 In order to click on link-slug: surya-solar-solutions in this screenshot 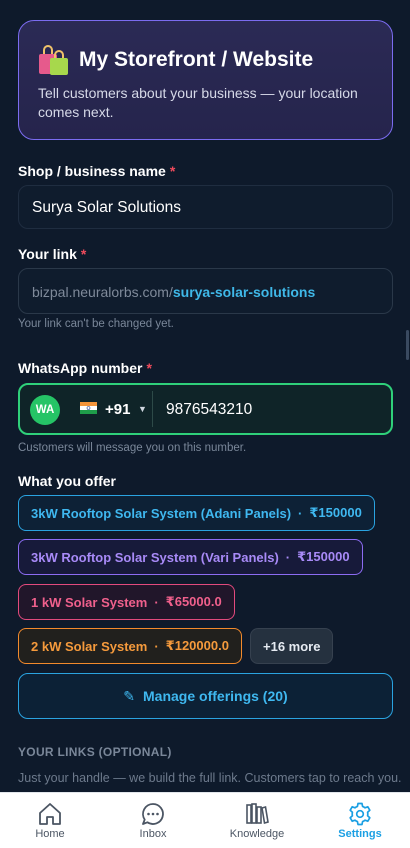, I will do `click(244, 292)`.